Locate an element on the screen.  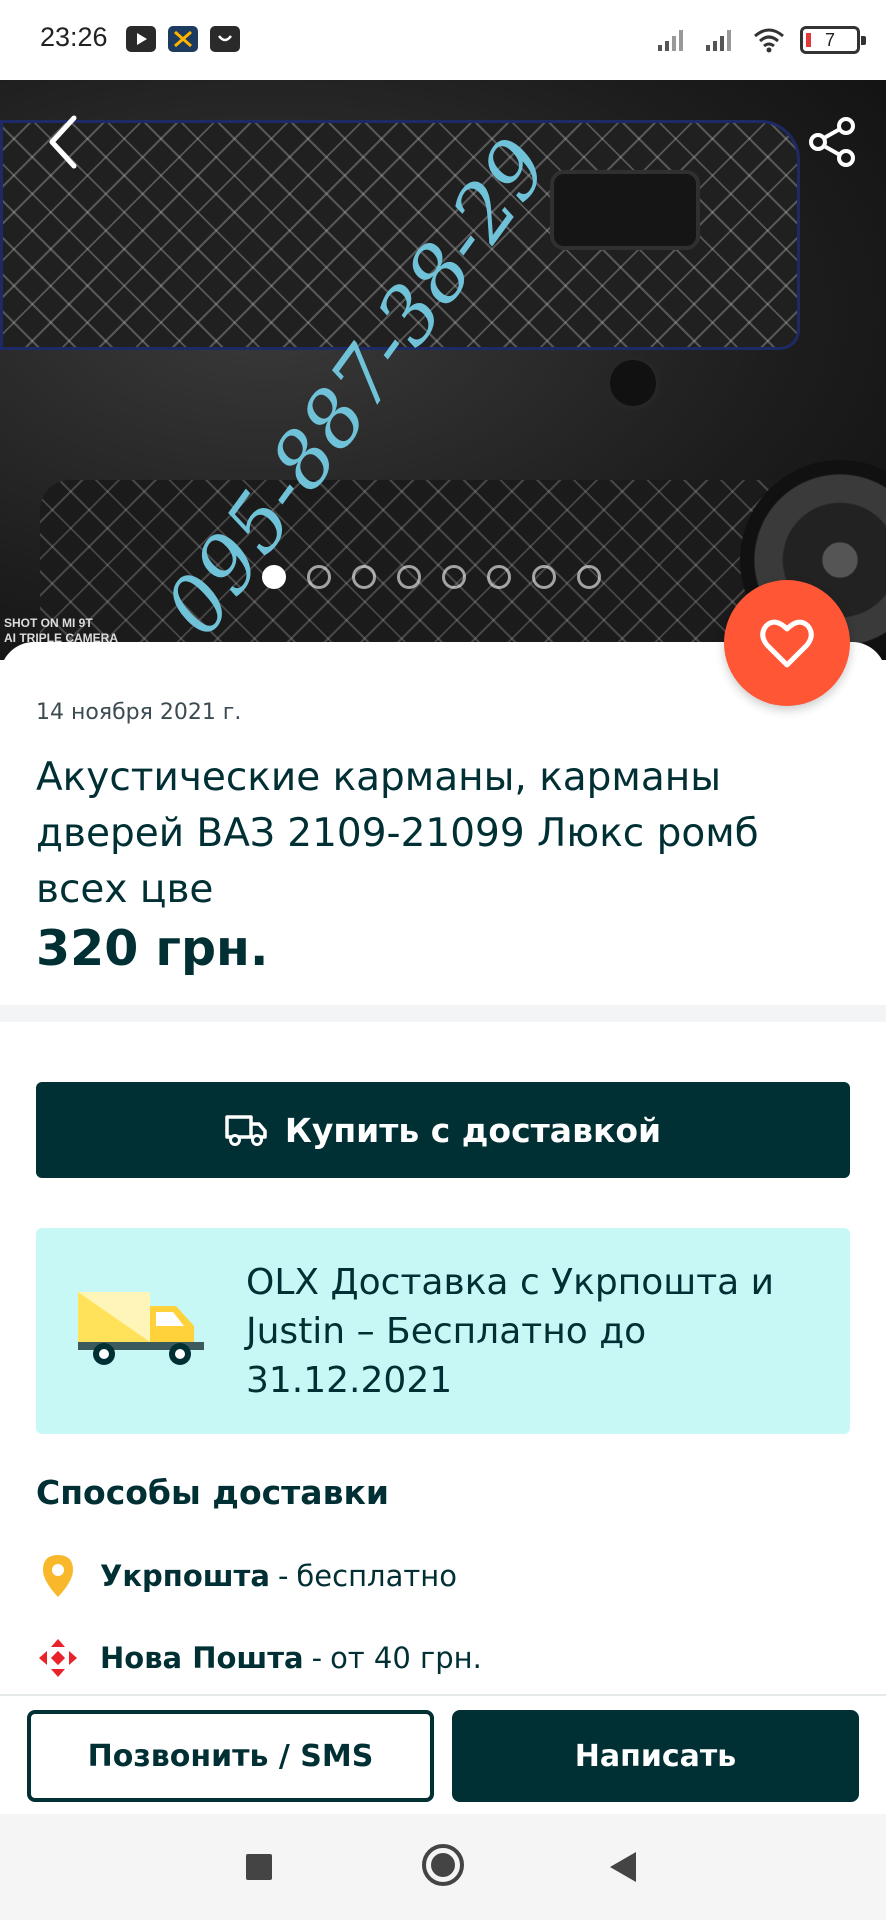
delivery-method-nova-poshta: Нова Пошта - от 40 грн. is located at coordinates (259, 1658).